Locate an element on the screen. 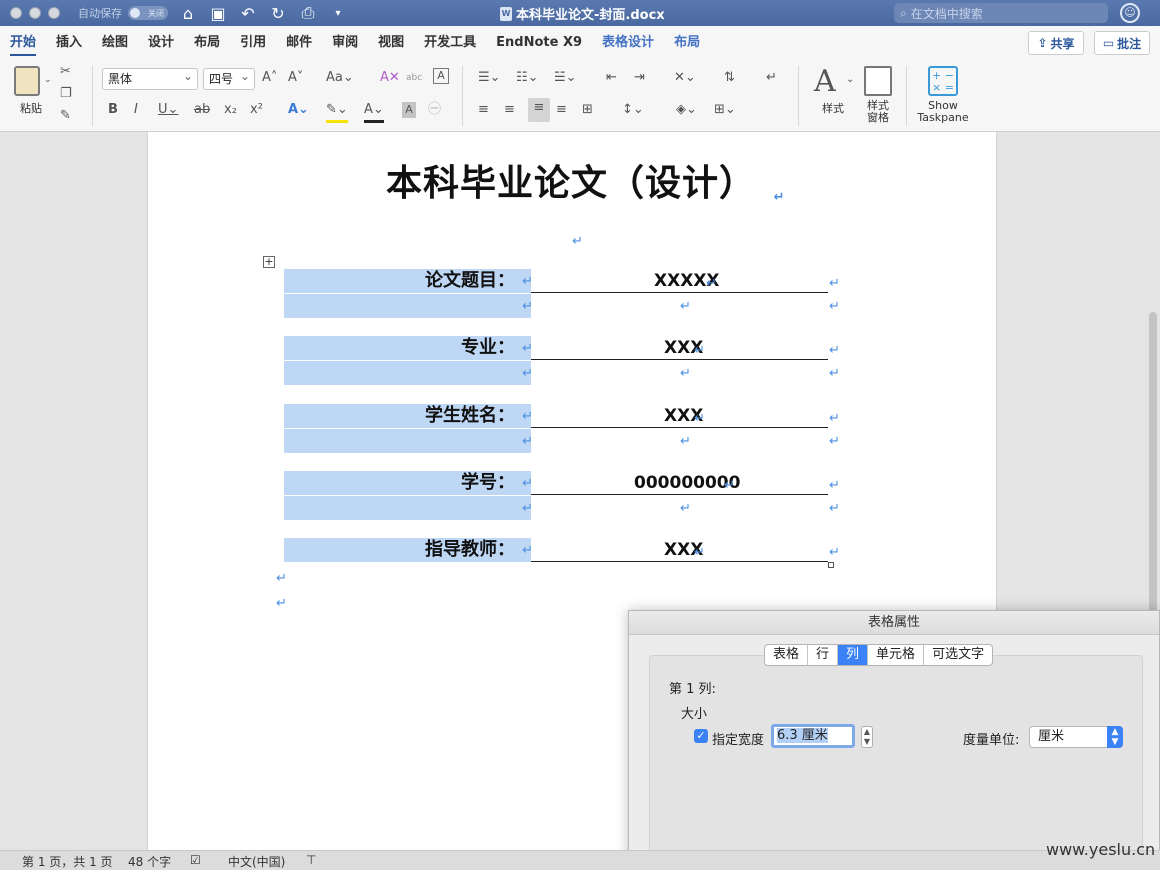  specify-width-checkbox: ✓ is located at coordinates (701, 736).